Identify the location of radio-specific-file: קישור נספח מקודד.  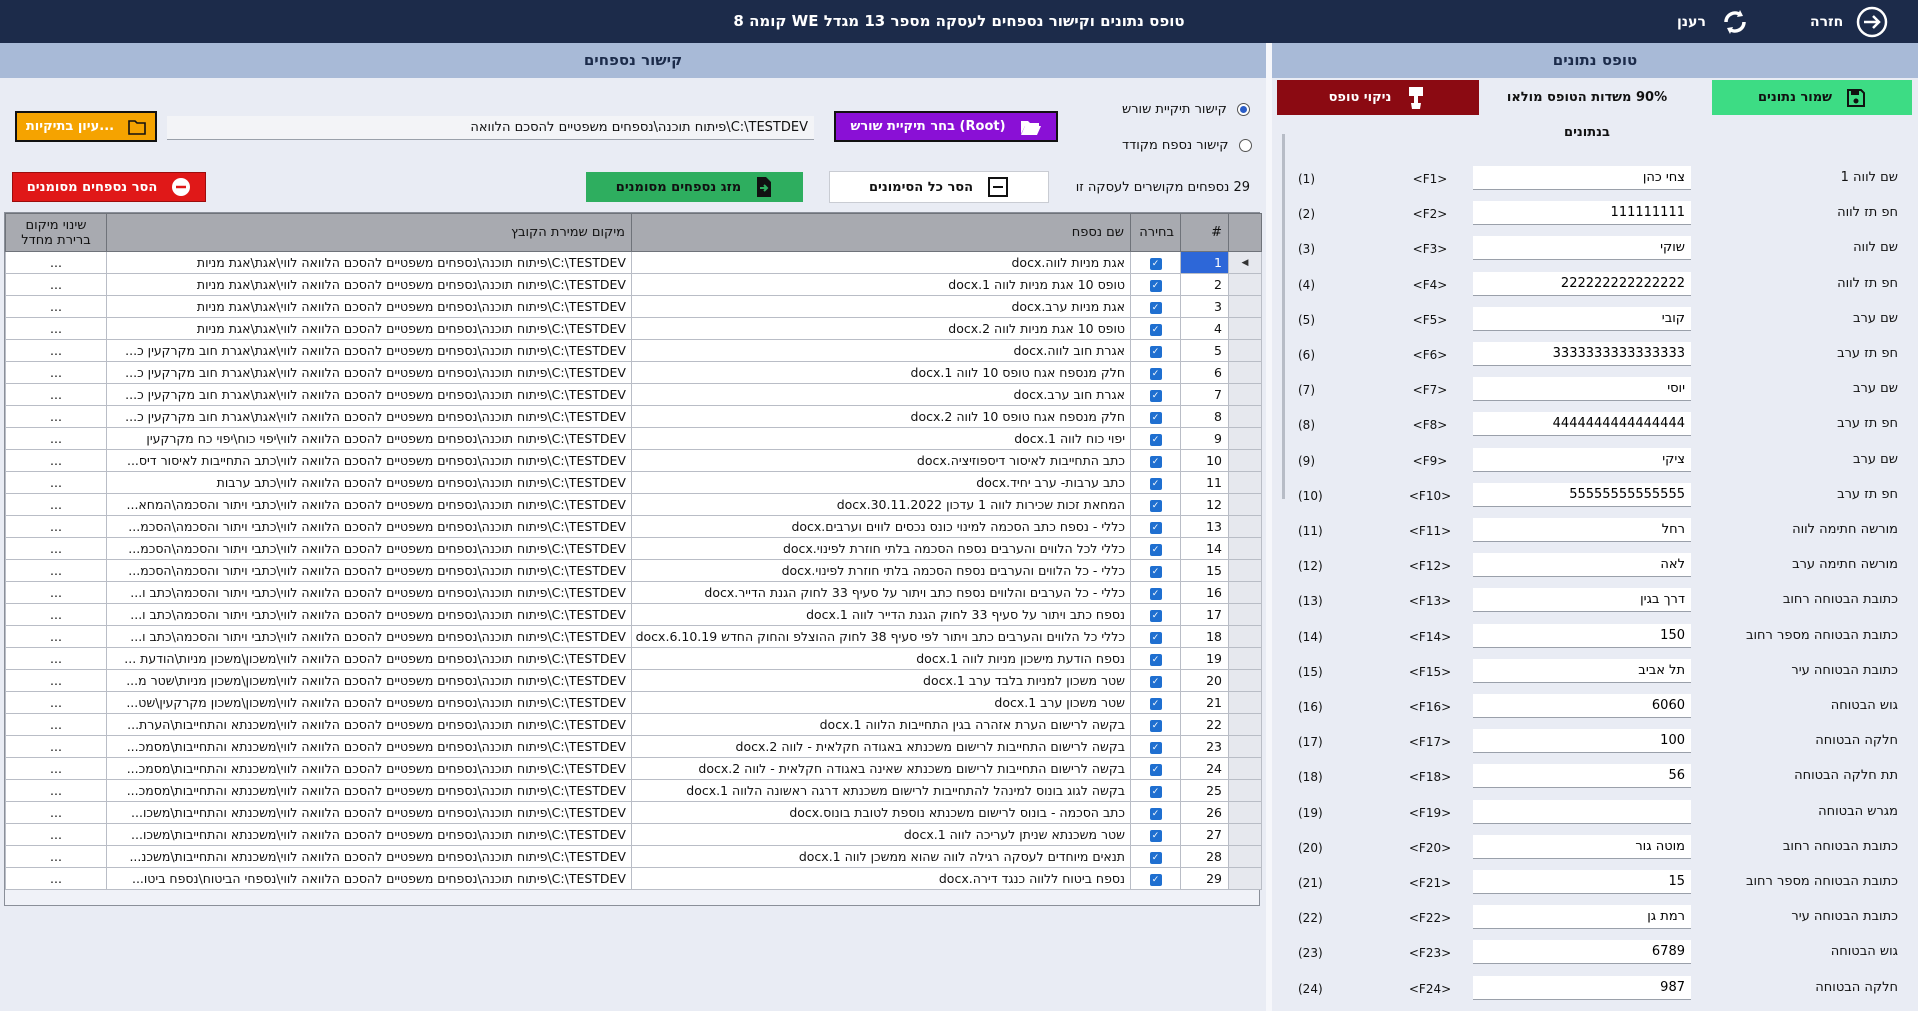
(1187, 145).